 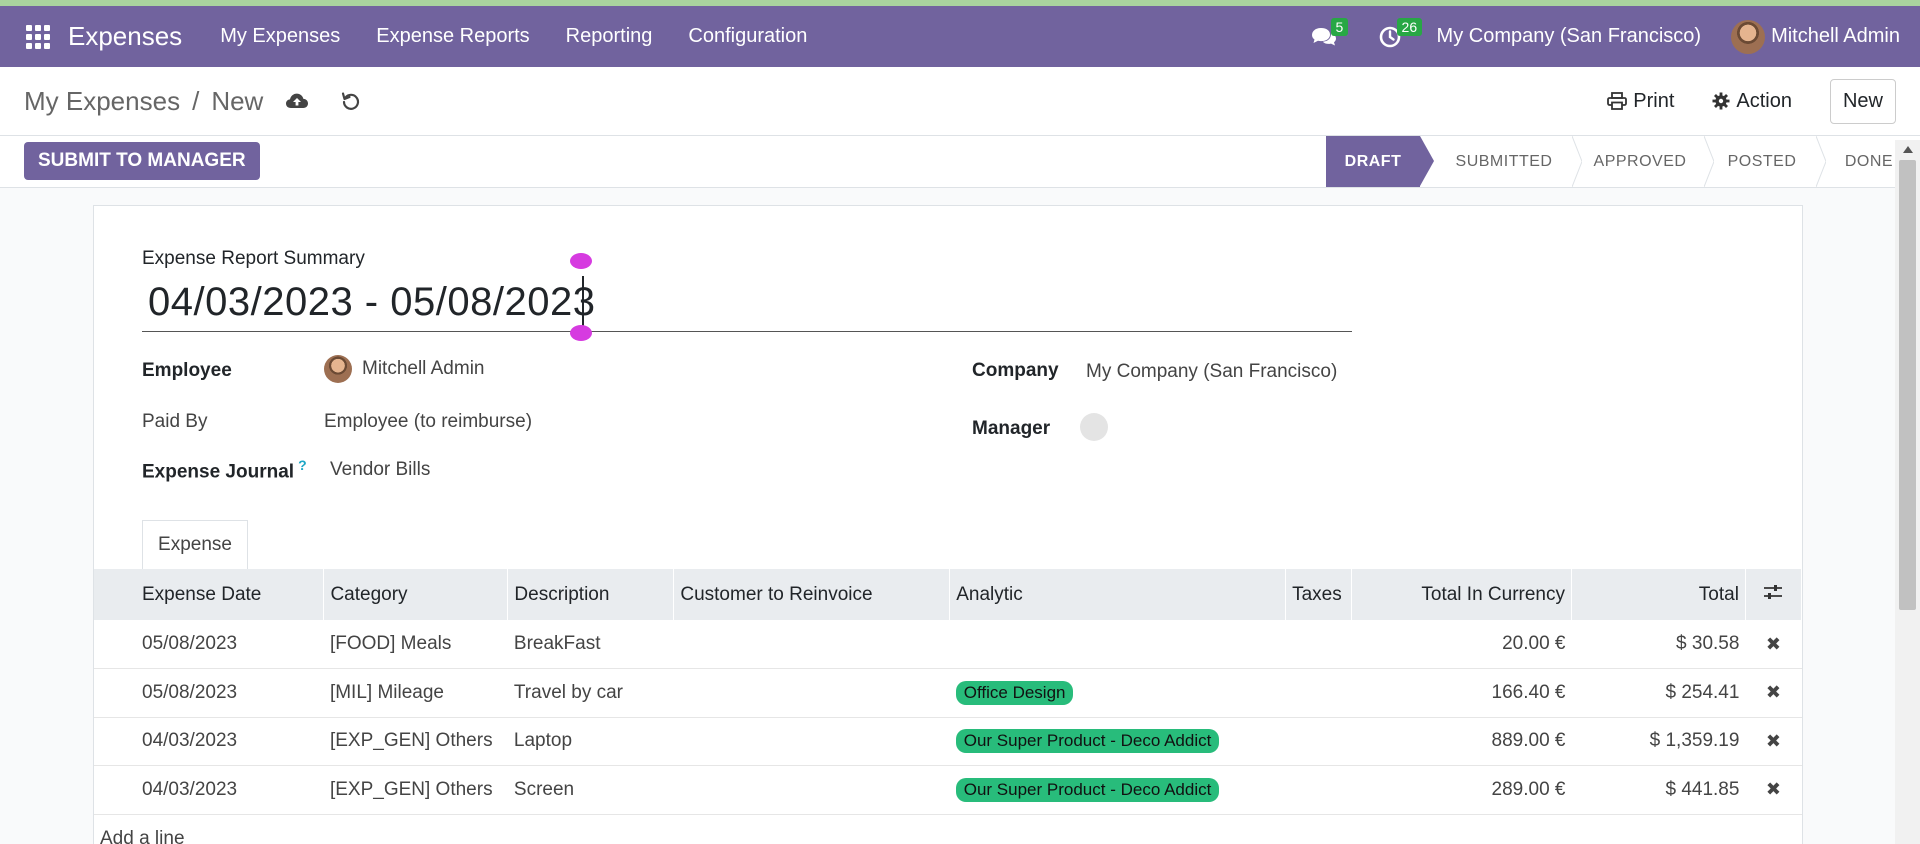 What do you see at coordinates (1117, 644) in the screenshot?
I see `cell-analytic` at bounding box center [1117, 644].